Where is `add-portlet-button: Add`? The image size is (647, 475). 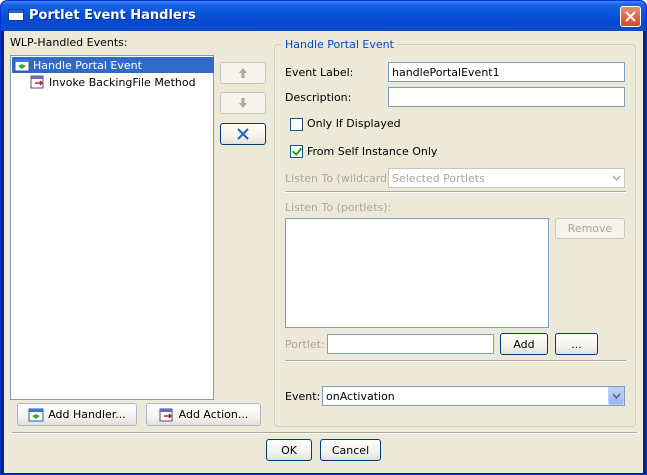
add-portlet-button: Add is located at coordinates (524, 344).